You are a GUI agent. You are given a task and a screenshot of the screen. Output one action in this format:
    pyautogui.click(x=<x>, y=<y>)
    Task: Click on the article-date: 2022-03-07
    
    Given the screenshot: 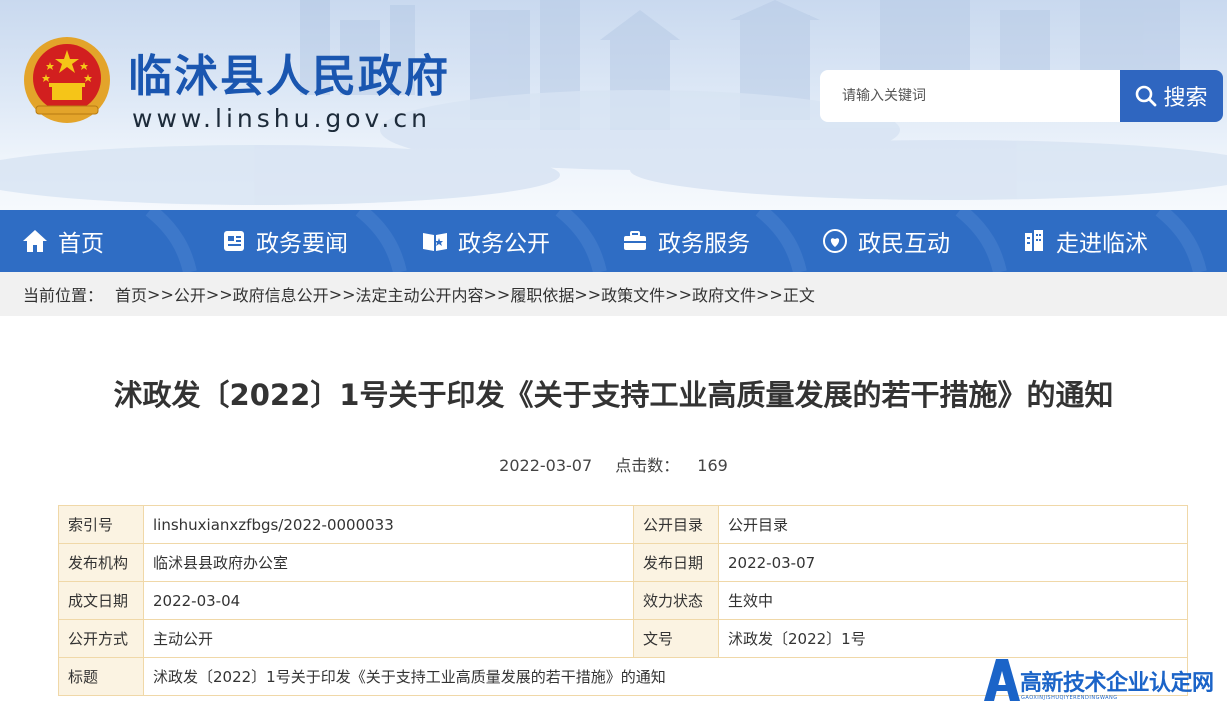 What is the action you would take?
    pyautogui.click(x=546, y=465)
    